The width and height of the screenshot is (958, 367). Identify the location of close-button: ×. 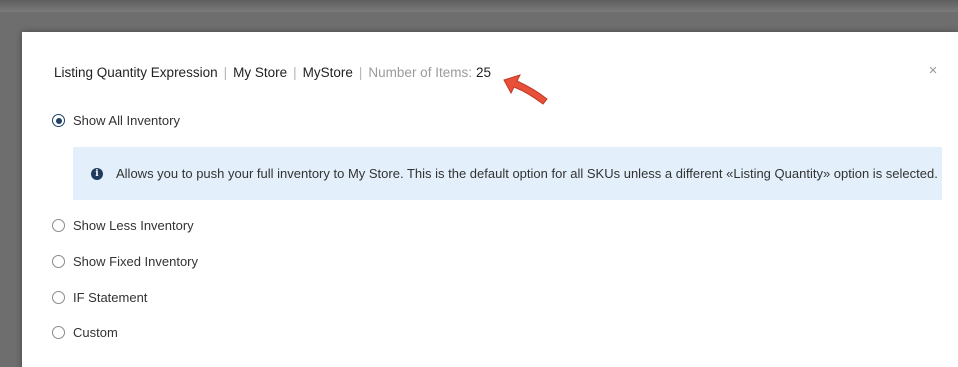
(933, 71).